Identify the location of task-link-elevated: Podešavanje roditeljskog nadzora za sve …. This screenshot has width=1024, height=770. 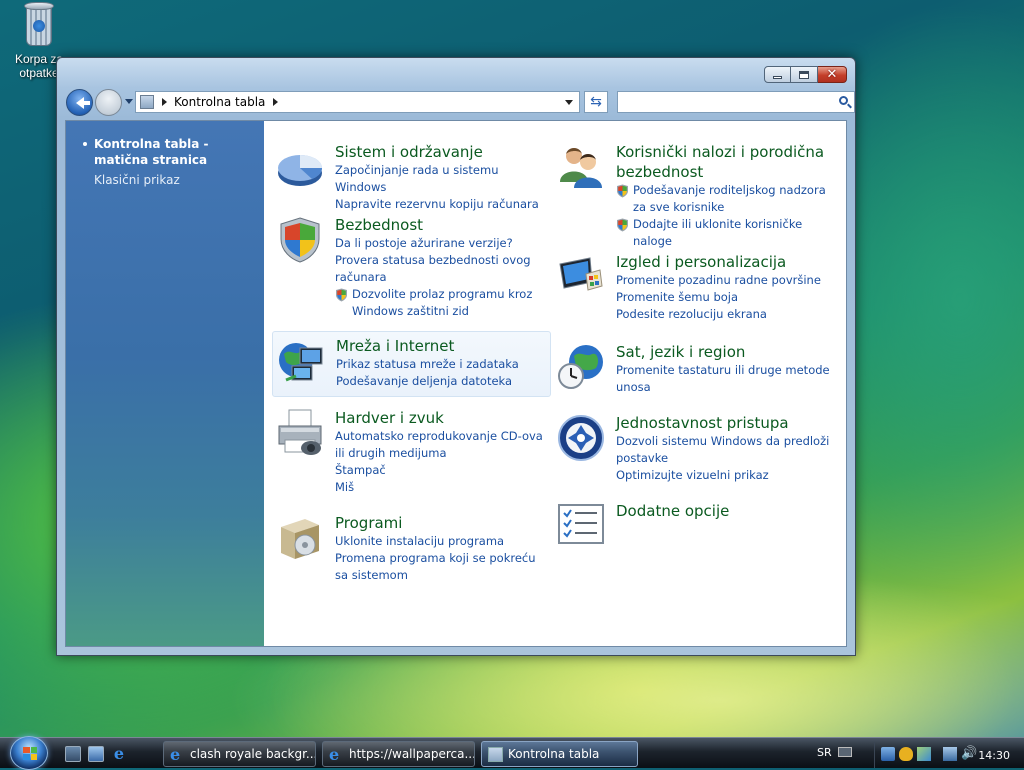
(726, 199).